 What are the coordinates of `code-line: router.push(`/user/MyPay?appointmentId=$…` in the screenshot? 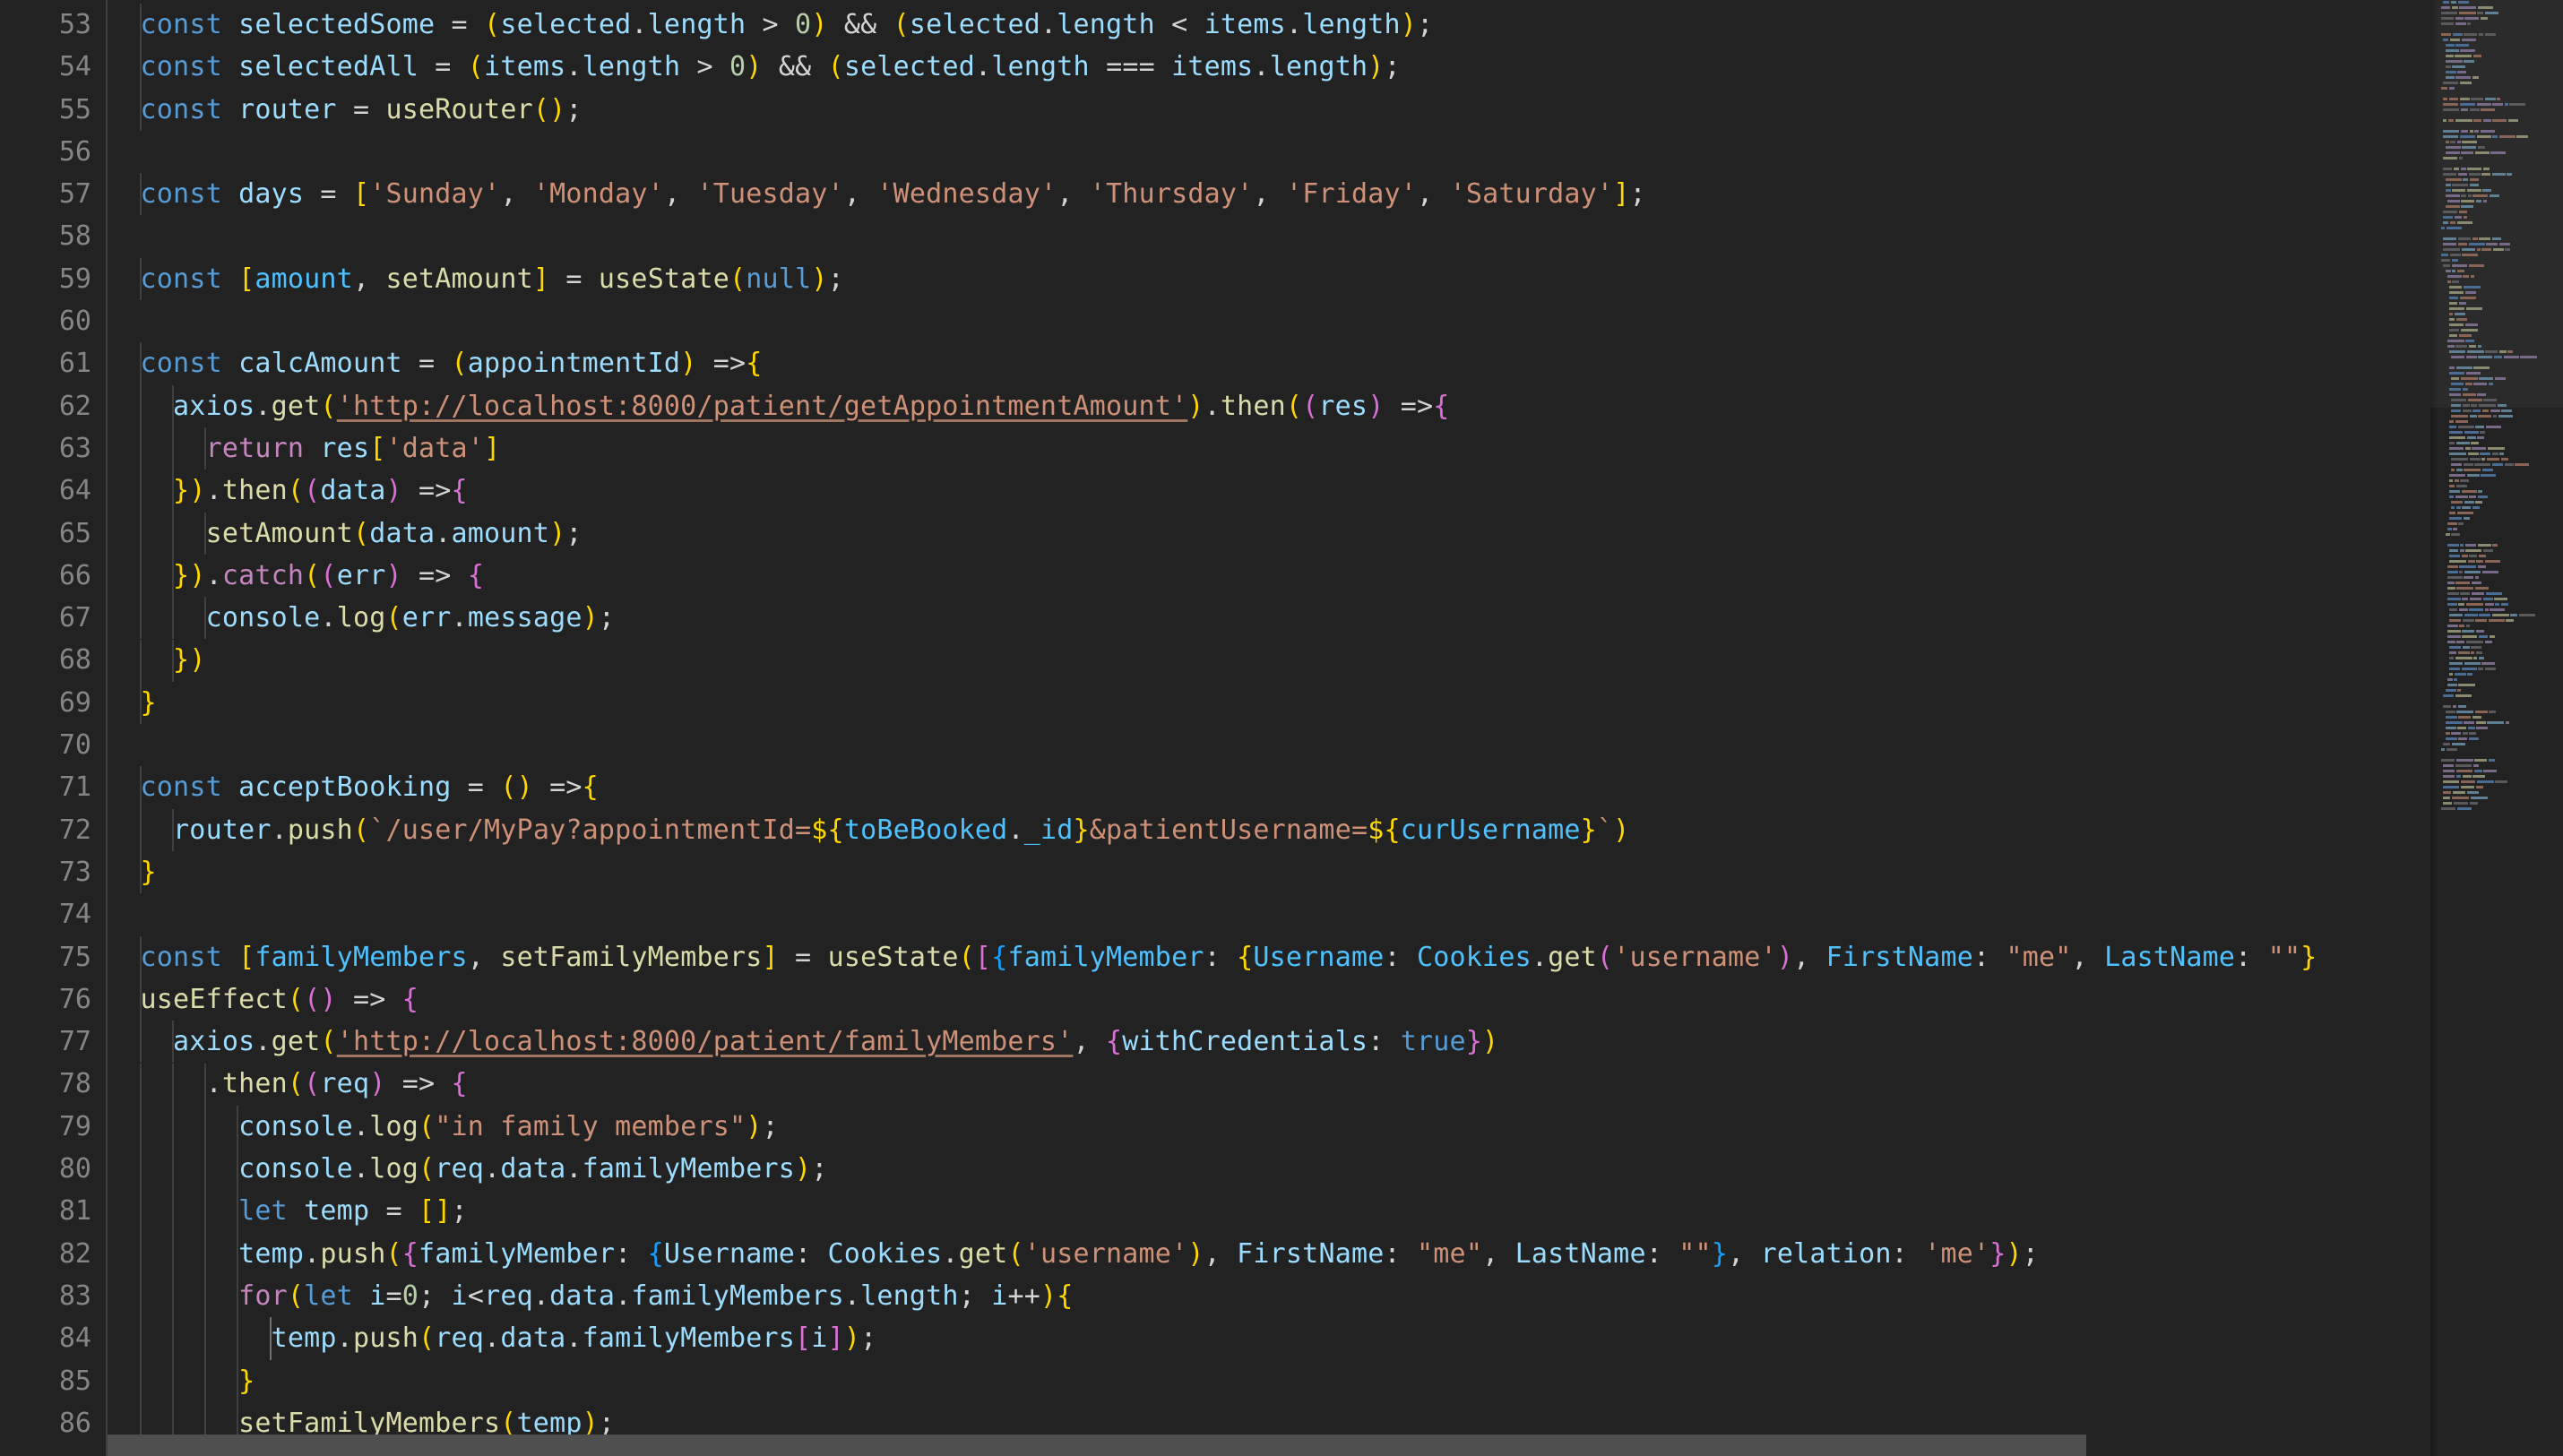 It's located at (1335, 830).